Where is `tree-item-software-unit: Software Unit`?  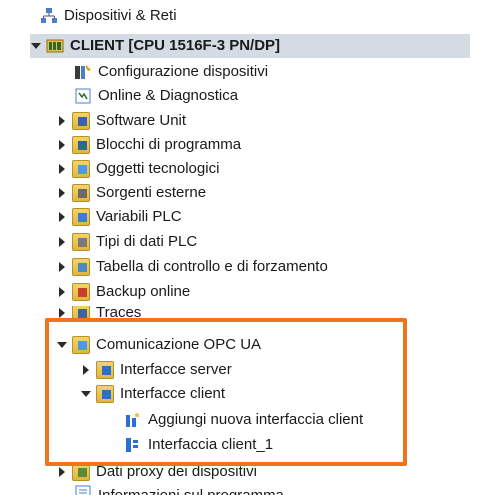 tree-item-software-unit: Software Unit is located at coordinates (121, 121).